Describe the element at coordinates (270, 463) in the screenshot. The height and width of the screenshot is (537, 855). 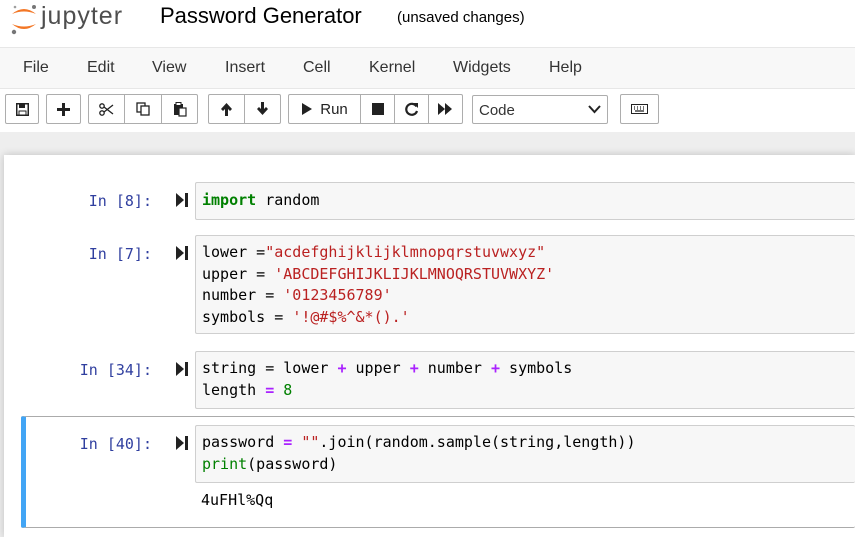
I see `code-line: print(password)` at that location.